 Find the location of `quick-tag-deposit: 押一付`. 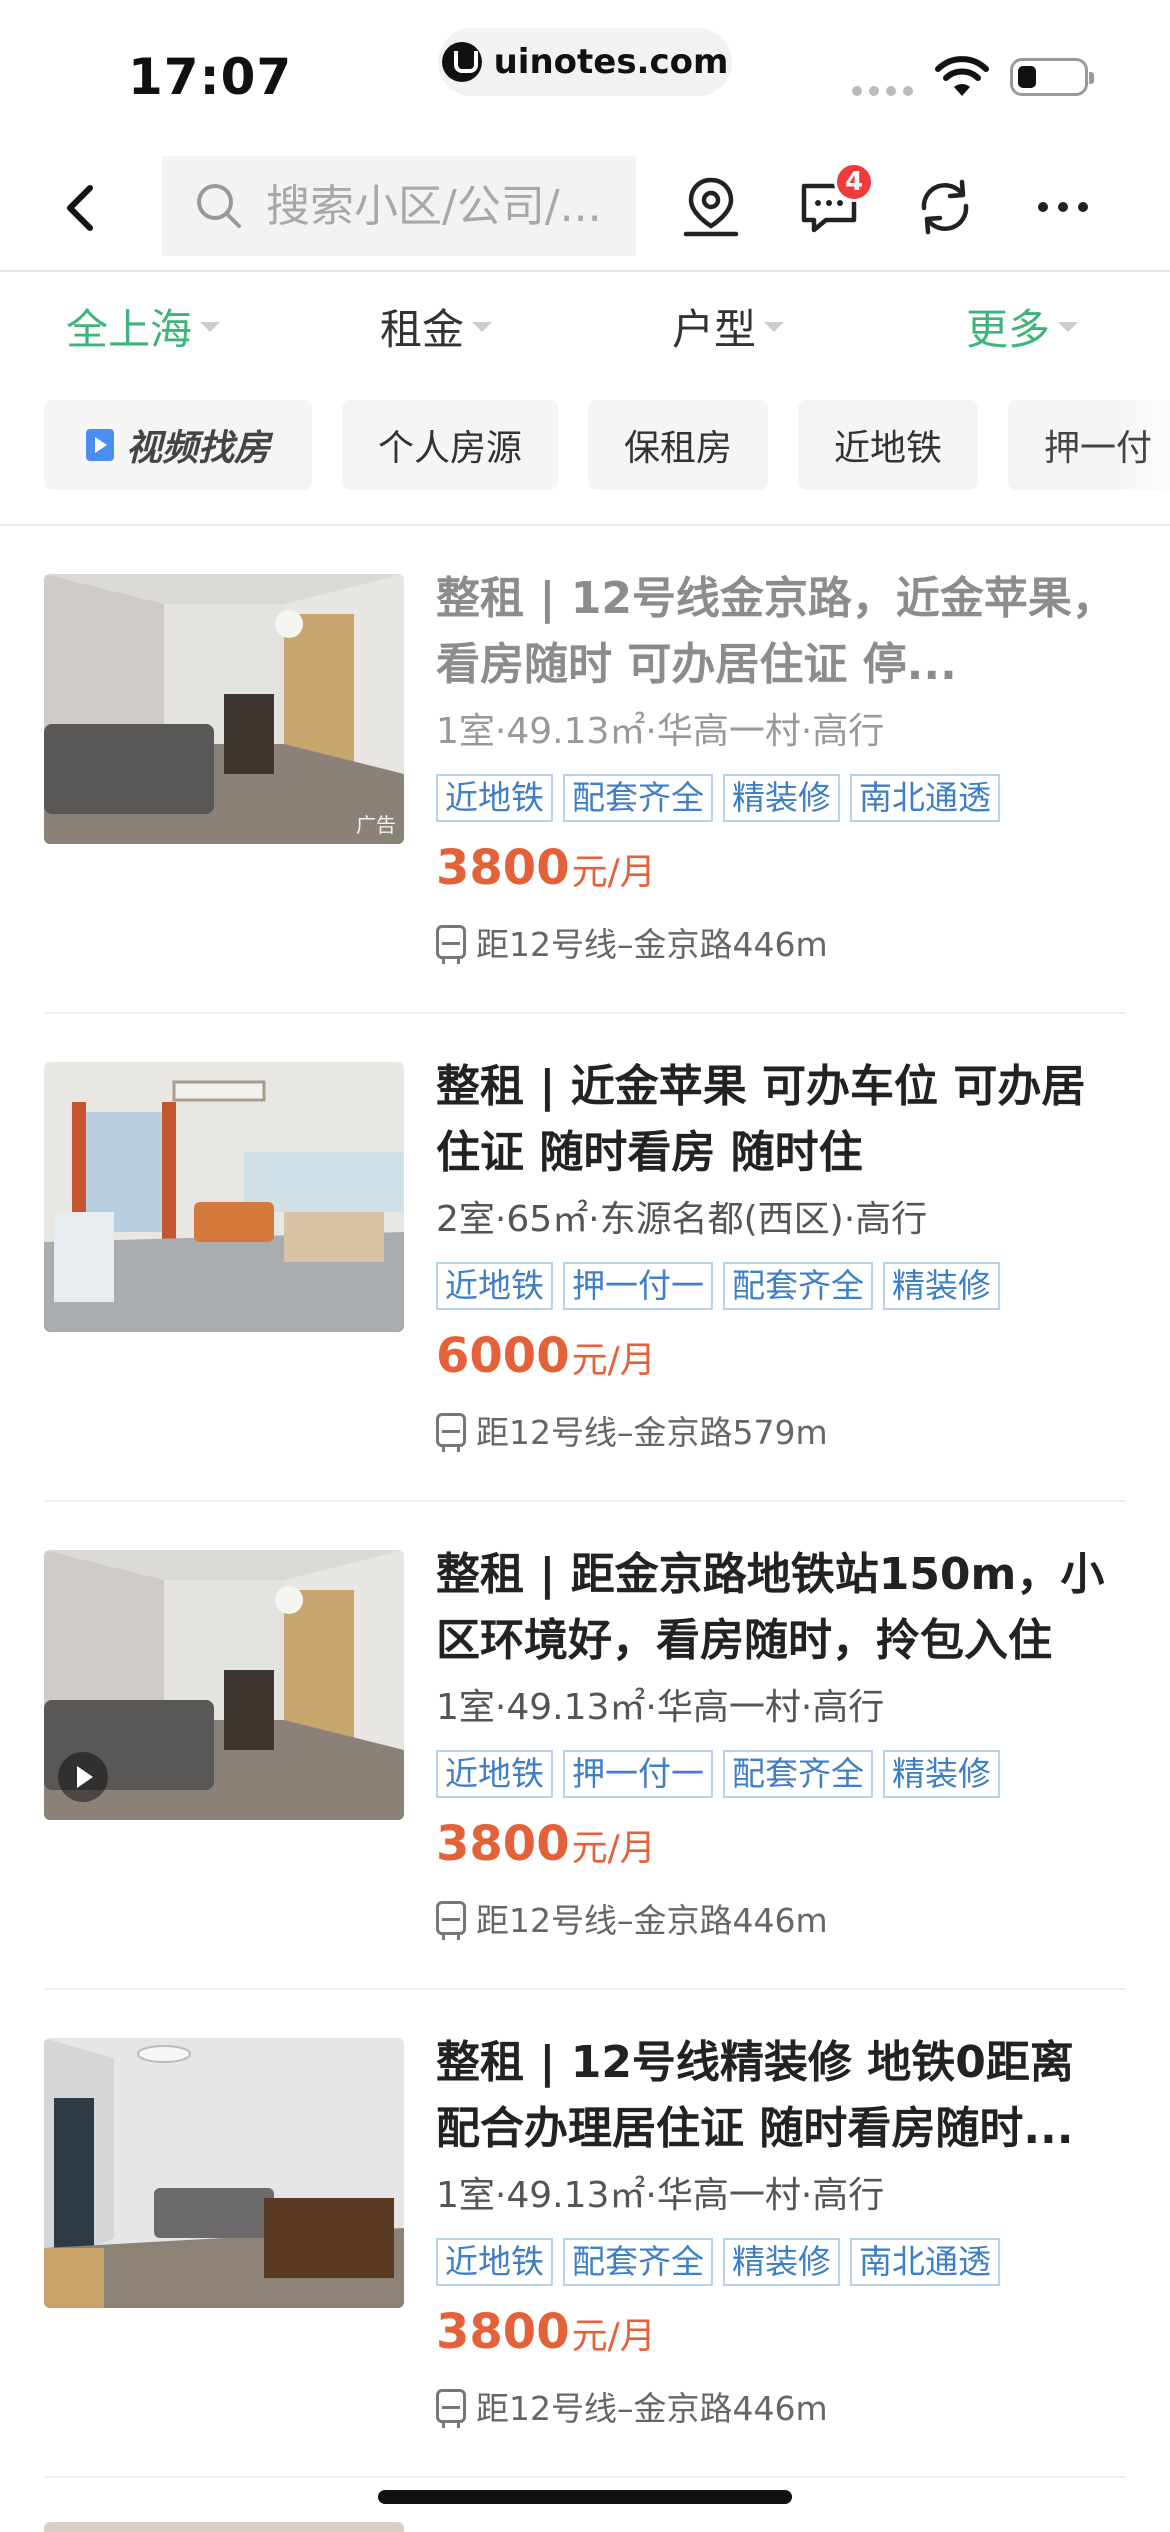

quick-tag-deposit: 押一付 is located at coordinates (1089, 445).